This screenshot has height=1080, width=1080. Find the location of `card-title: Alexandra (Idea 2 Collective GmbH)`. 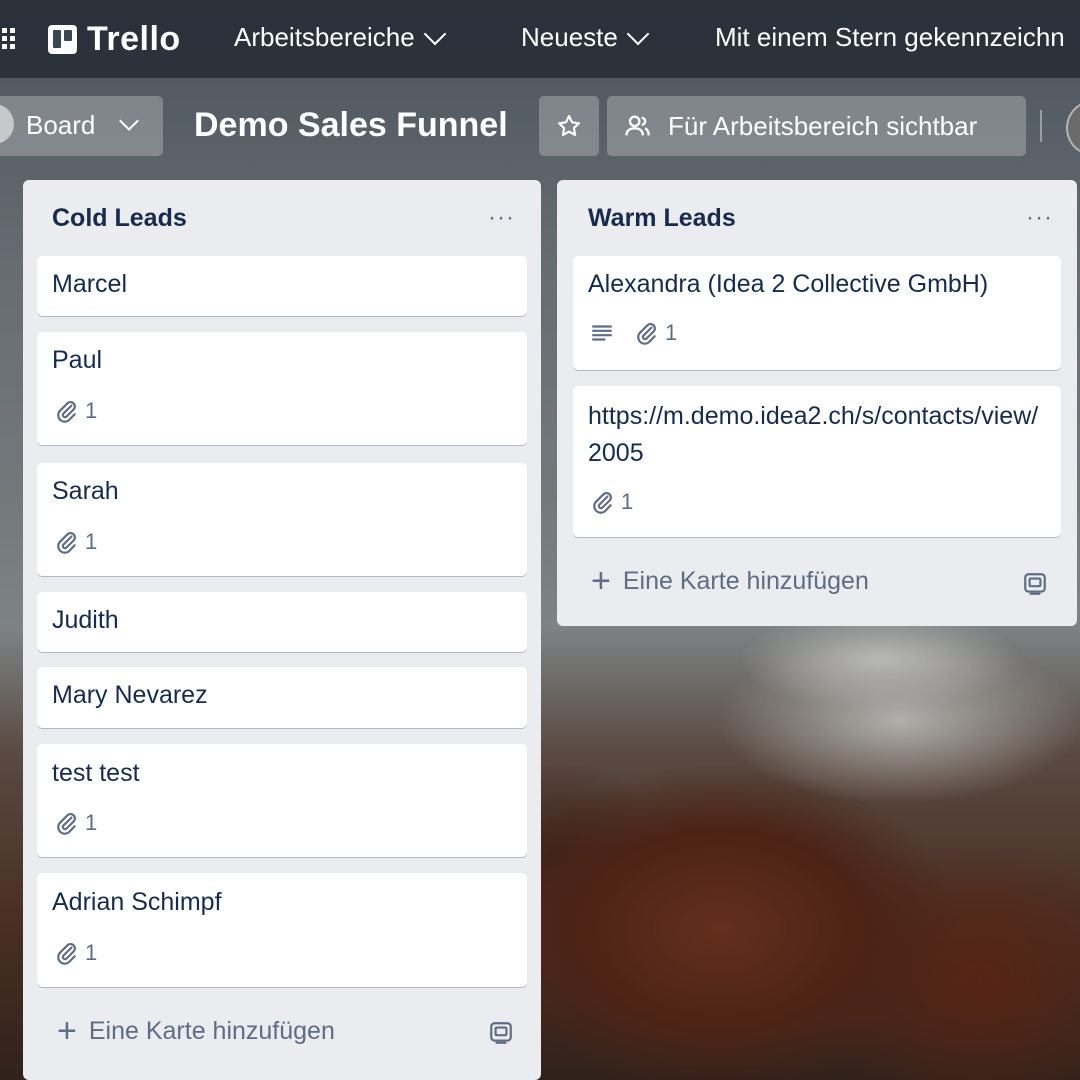

card-title: Alexandra (Idea 2 Collective GmbH) is located at coordinates (788, 284).